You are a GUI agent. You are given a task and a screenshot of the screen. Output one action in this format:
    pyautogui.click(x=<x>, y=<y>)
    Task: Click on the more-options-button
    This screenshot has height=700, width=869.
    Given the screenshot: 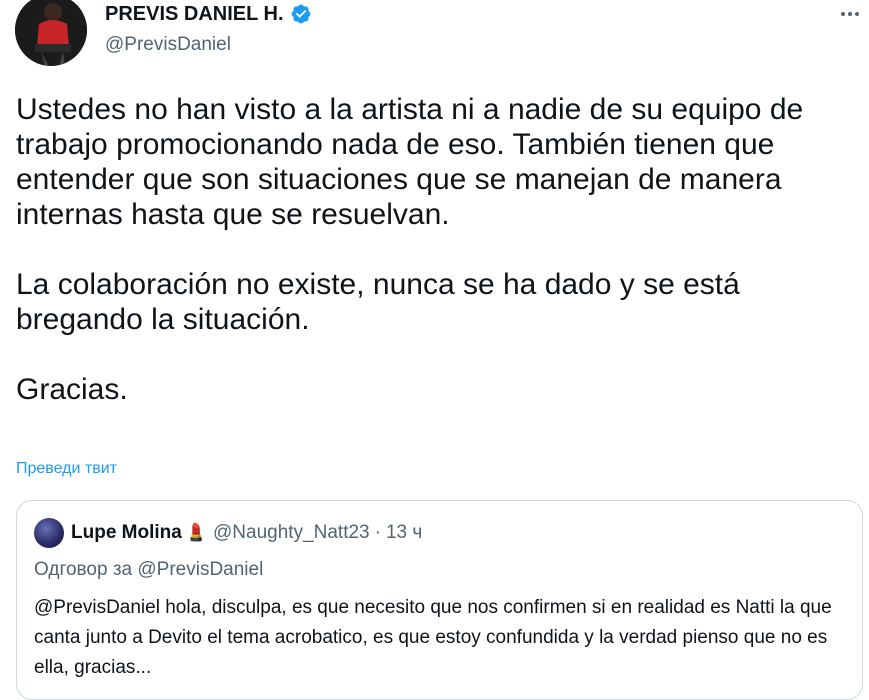 What is the action you would take?
    pyautogui.click(x=850, y=14)
    